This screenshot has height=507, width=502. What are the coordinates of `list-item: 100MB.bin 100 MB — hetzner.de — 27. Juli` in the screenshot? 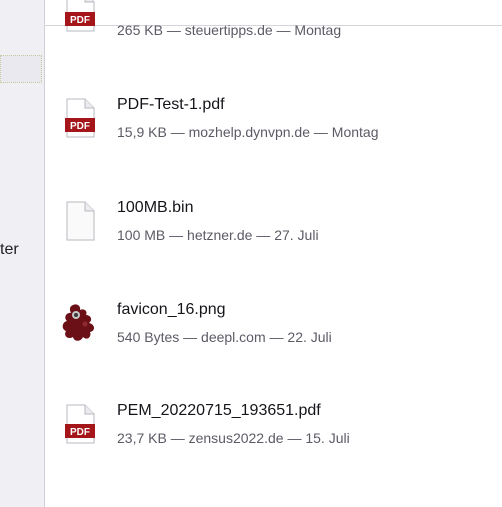 It's located at (273, 231).